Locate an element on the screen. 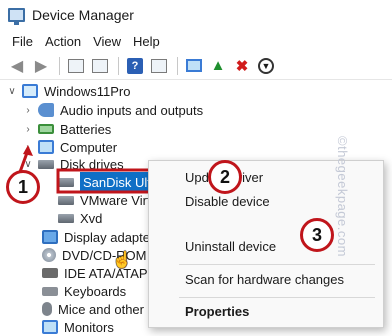 Image resolution: width=392 pixels, height=336 pixels. tree-item-xvd: Xvd is located at coordinates (80, 218).